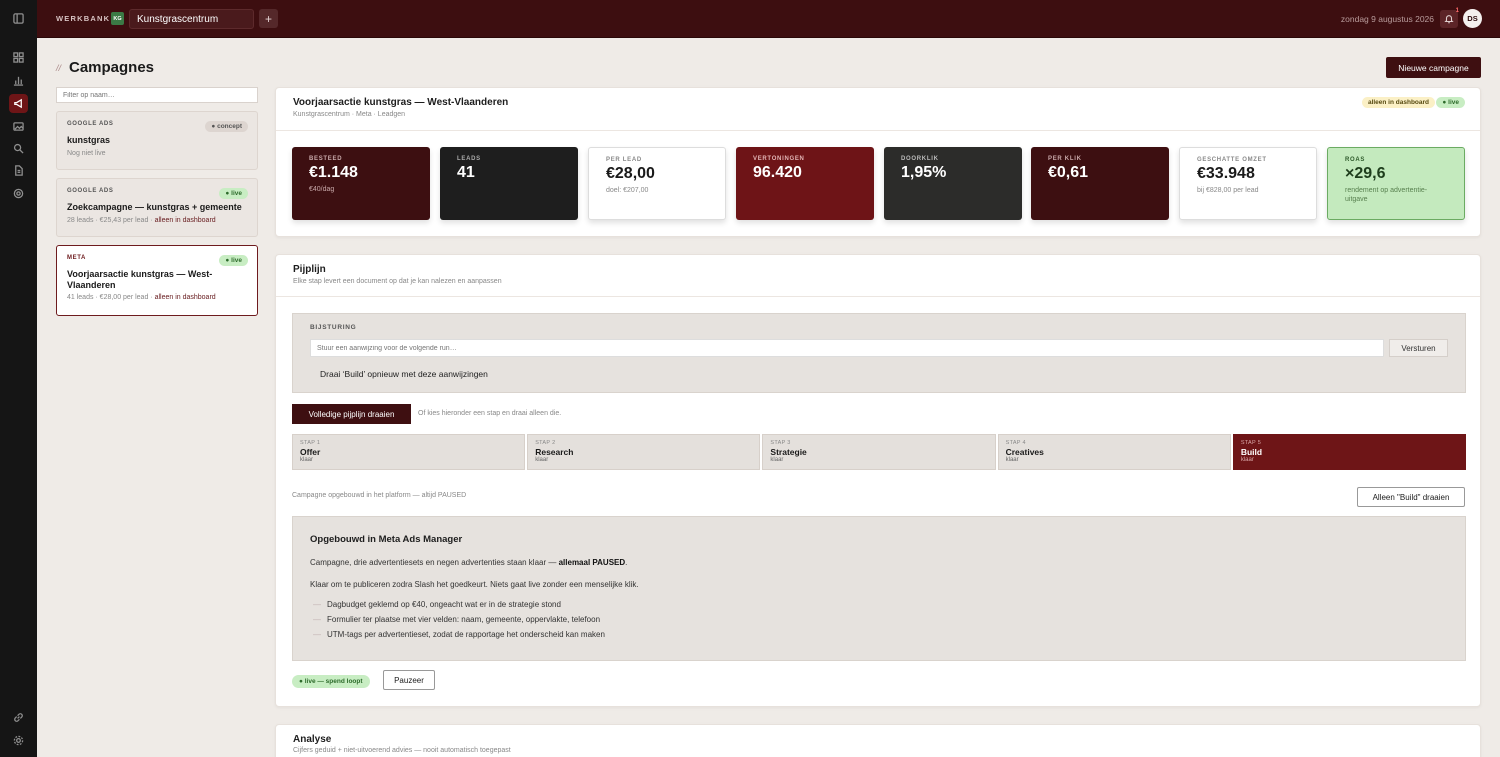 The image size is (1500, 757). Describe the element at coordinates (1411, 497) in the screenshot. I see `run-build-only-button: Alleen "Build" draaien` at that location.